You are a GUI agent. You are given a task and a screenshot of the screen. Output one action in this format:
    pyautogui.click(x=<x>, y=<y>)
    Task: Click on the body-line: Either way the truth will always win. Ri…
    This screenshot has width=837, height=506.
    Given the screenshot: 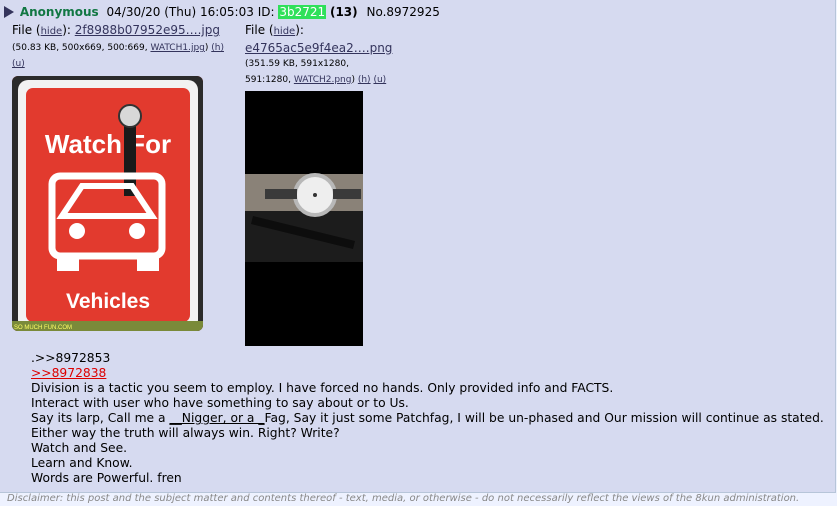 What is the action you would take?
    pyautogui.click(x=185, y=433)
    